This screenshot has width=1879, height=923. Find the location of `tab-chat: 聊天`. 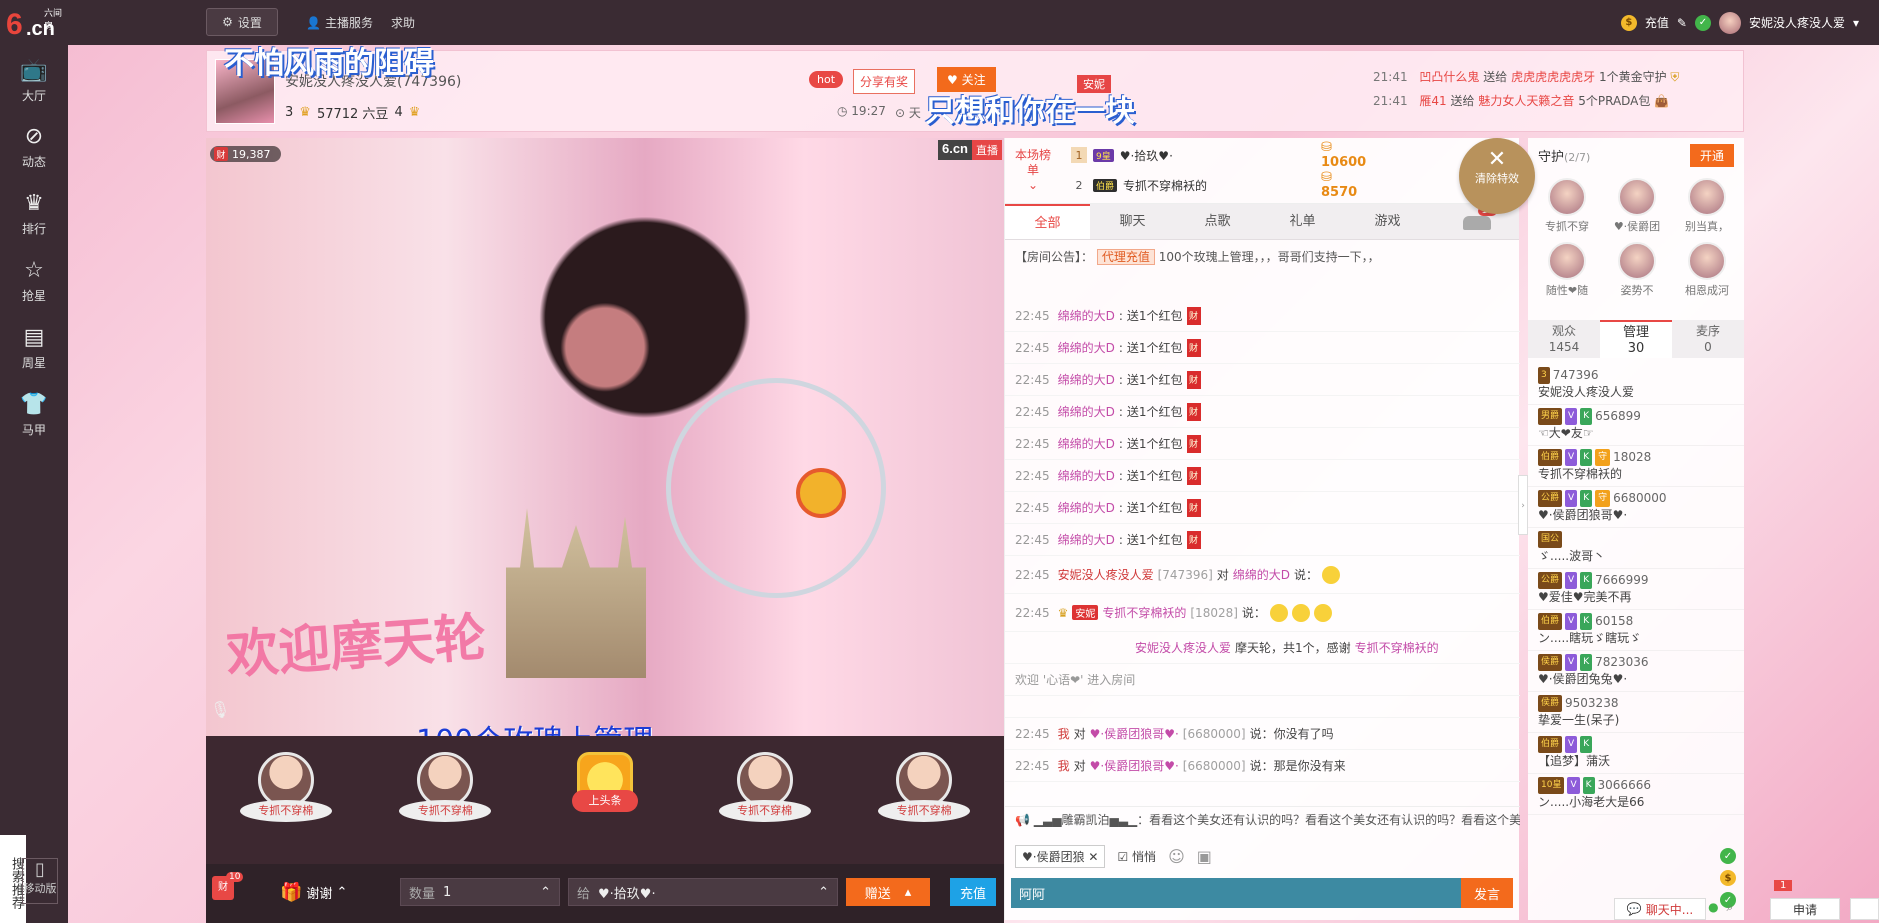

tab-chat: 聊天 is located at coordinates (1132, 221).